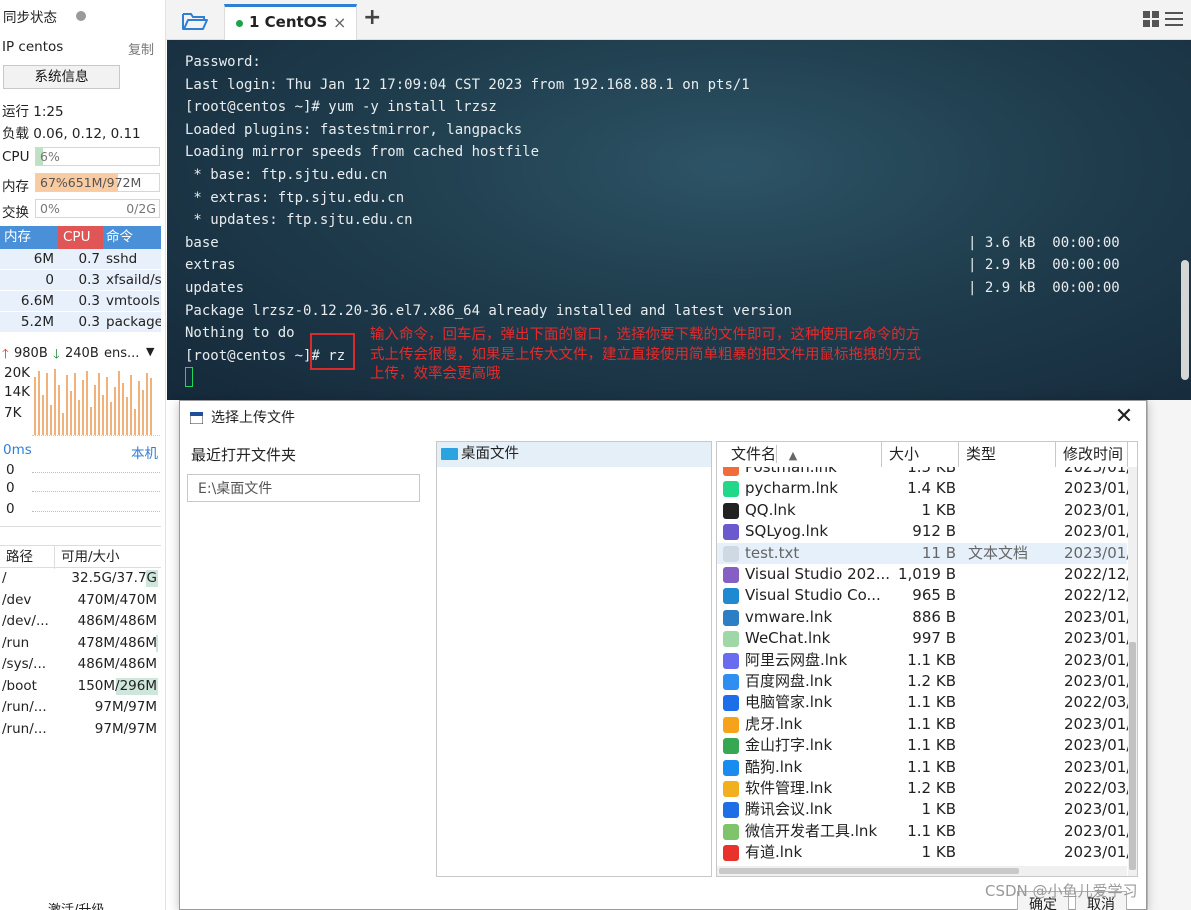  What do you see at coordinates (303, 488) in the screenshot?
I see `folder-path-field` at bounding box center [303, 488].